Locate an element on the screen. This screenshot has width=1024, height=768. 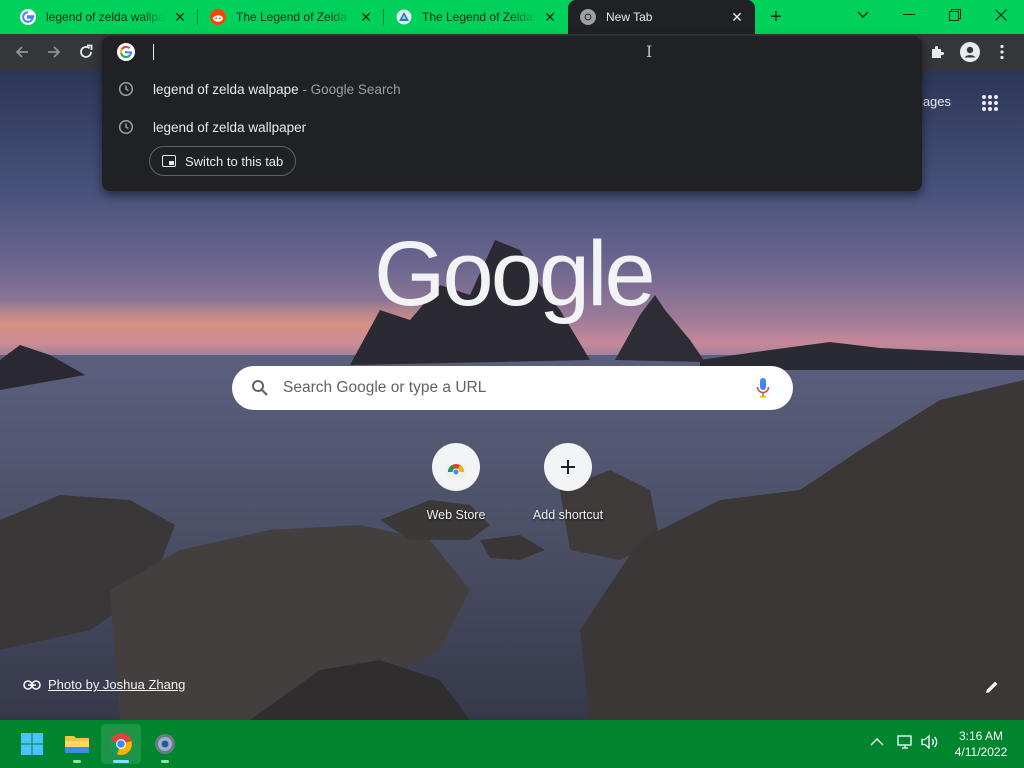
switch-to-tab-label: Switch to this tab is located at coordinates (234, 161).